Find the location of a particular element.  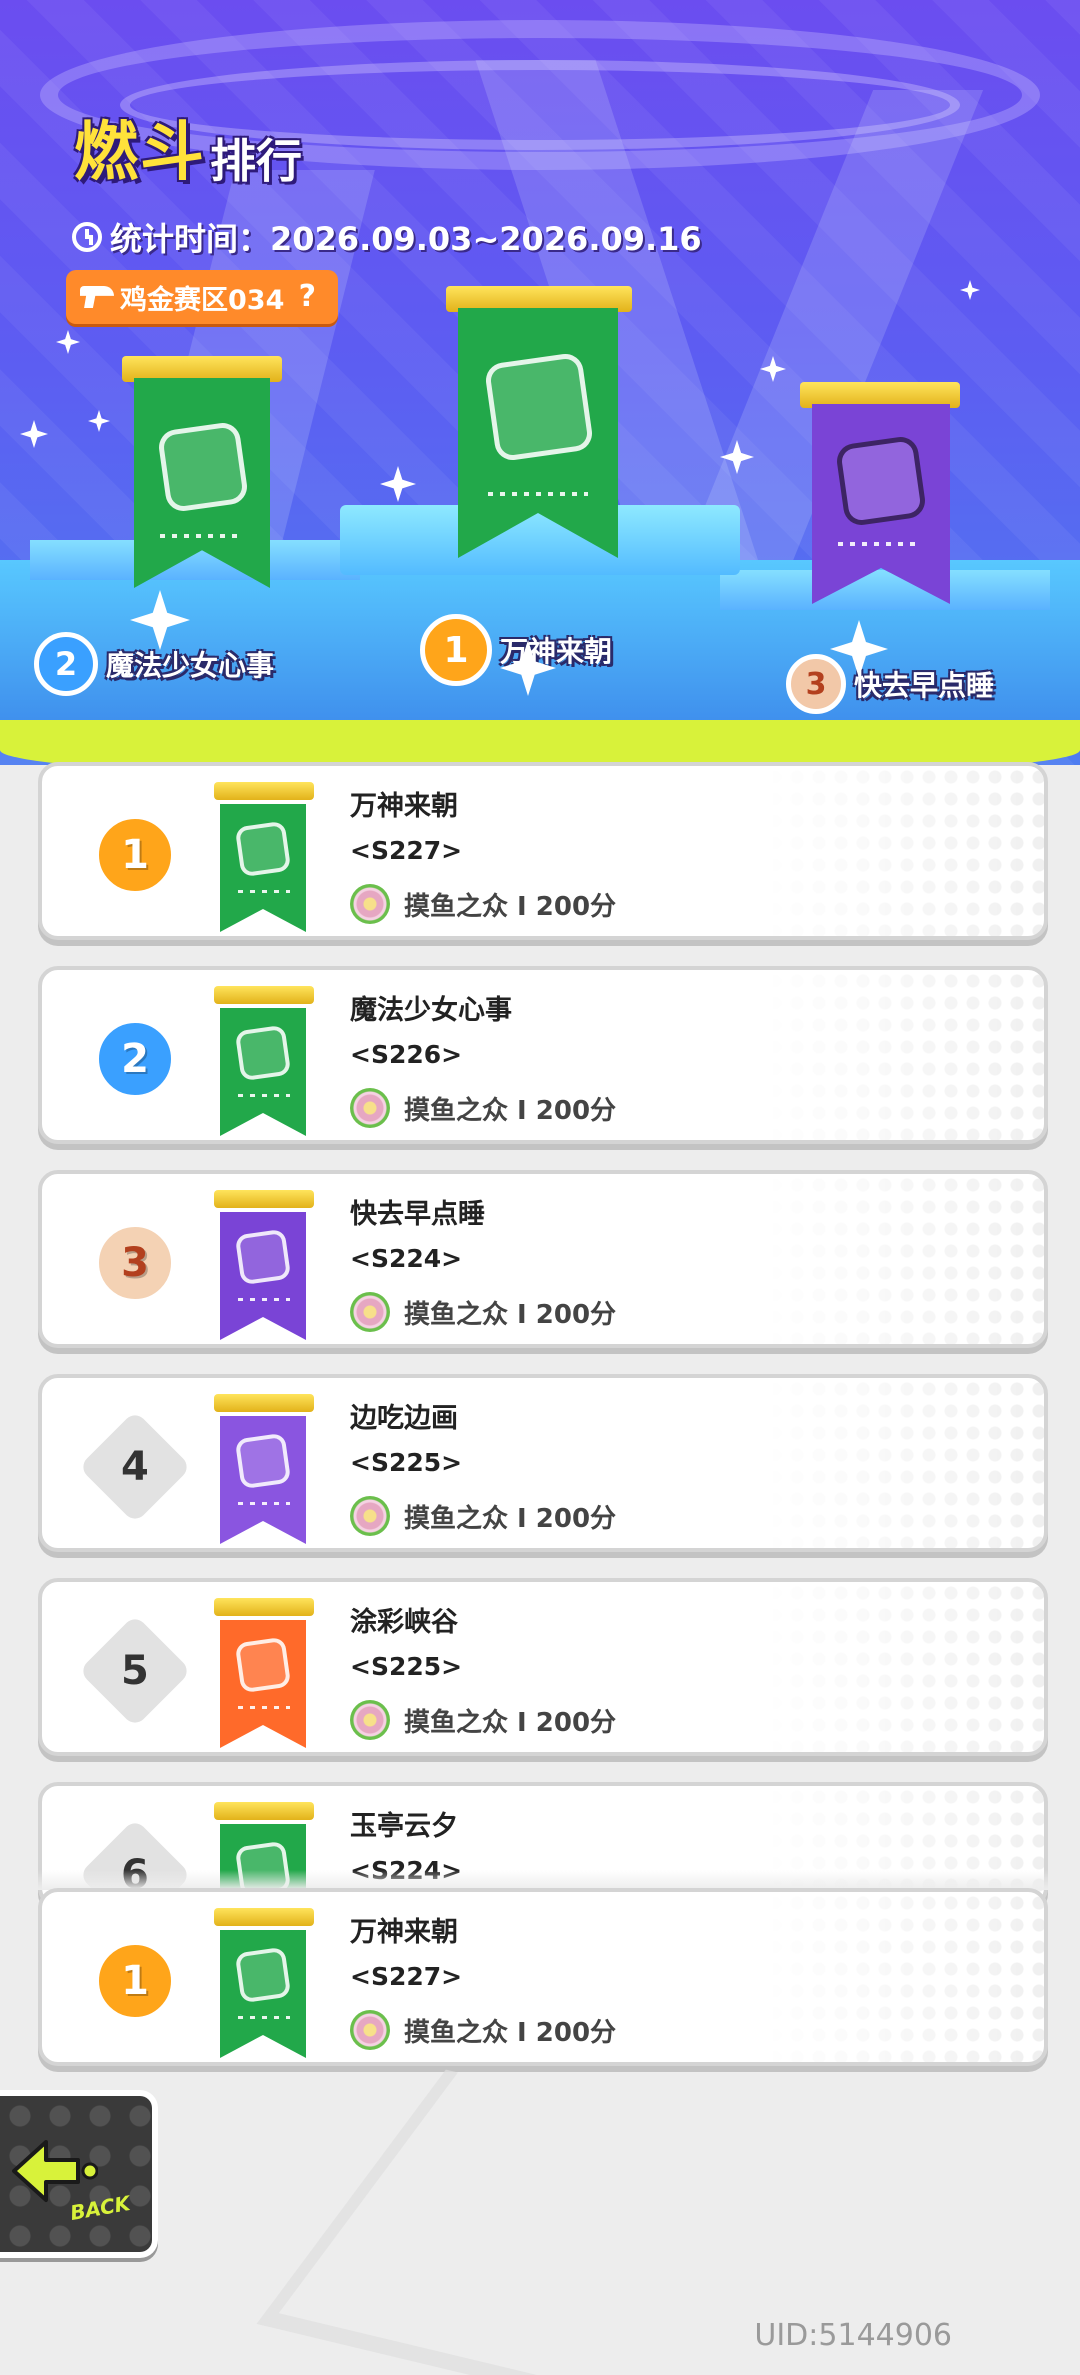

rank-number: 4 is located at coordinates (135, 1467).